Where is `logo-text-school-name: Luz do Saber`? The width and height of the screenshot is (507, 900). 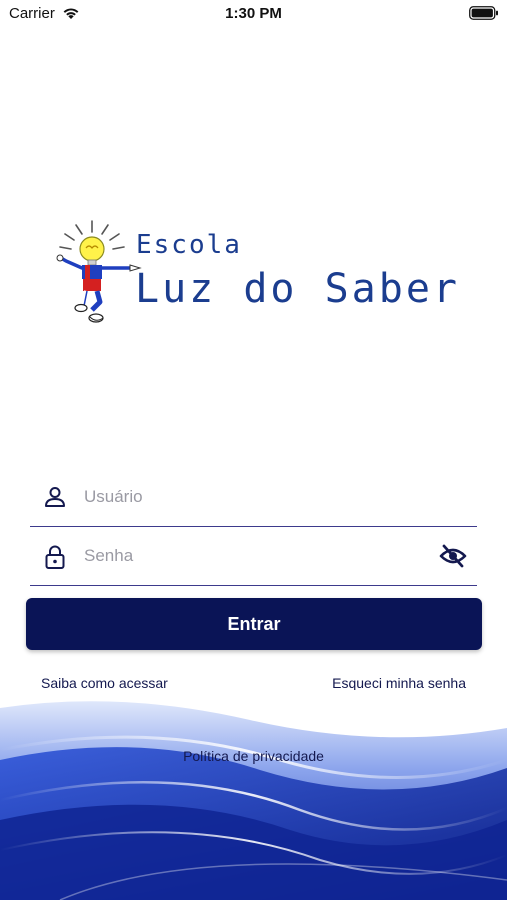 logo-text-school-name: Luz do Saber is located at coordinates (297, 289).